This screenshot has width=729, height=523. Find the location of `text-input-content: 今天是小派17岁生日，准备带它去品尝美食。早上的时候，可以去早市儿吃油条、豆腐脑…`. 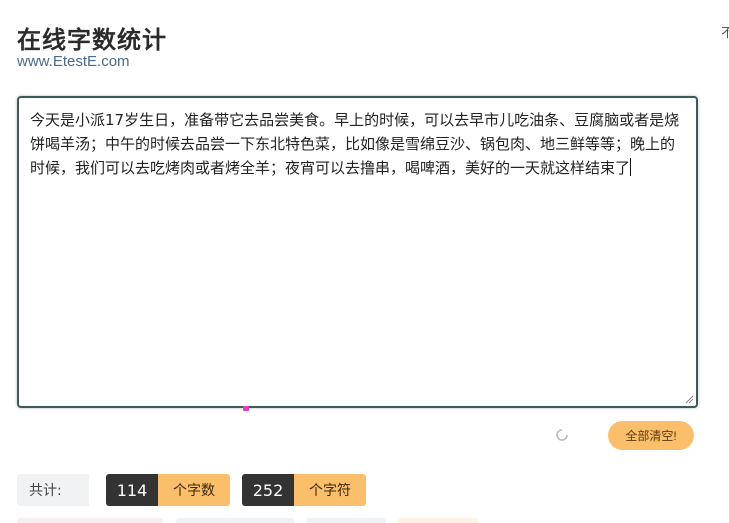

text-input-content: 今天是小派17岁生日，准备带它去品尝美食。早上的时候，可以去早市儿吃油条、豆腐脑… is located at coordinates (359, 144).